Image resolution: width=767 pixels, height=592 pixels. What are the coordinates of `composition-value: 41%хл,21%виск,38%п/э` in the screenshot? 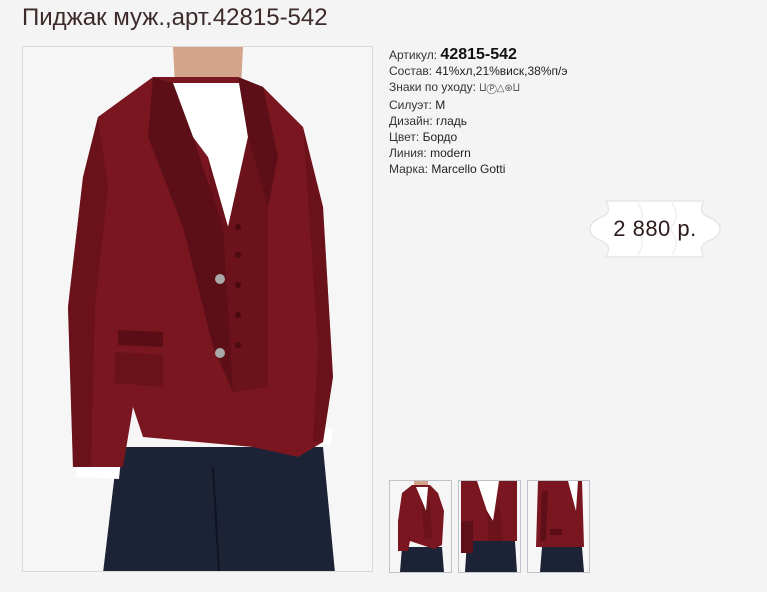 It's located at (501, 71).